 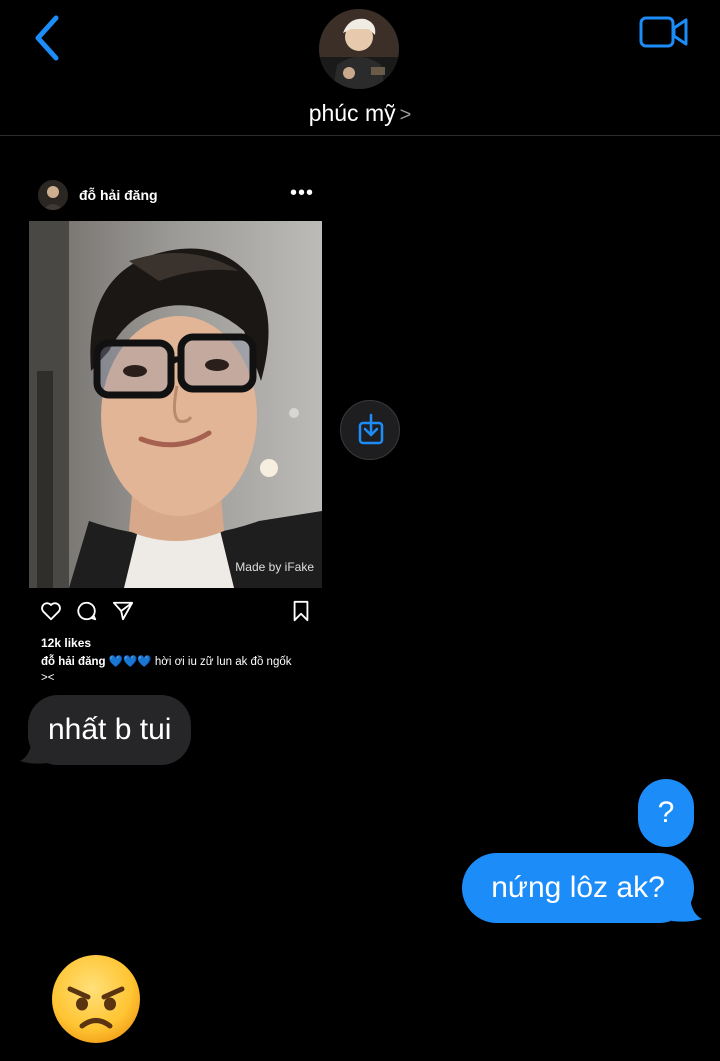 I want to click on caption-text-2: ><, so click(x=48, y=678).